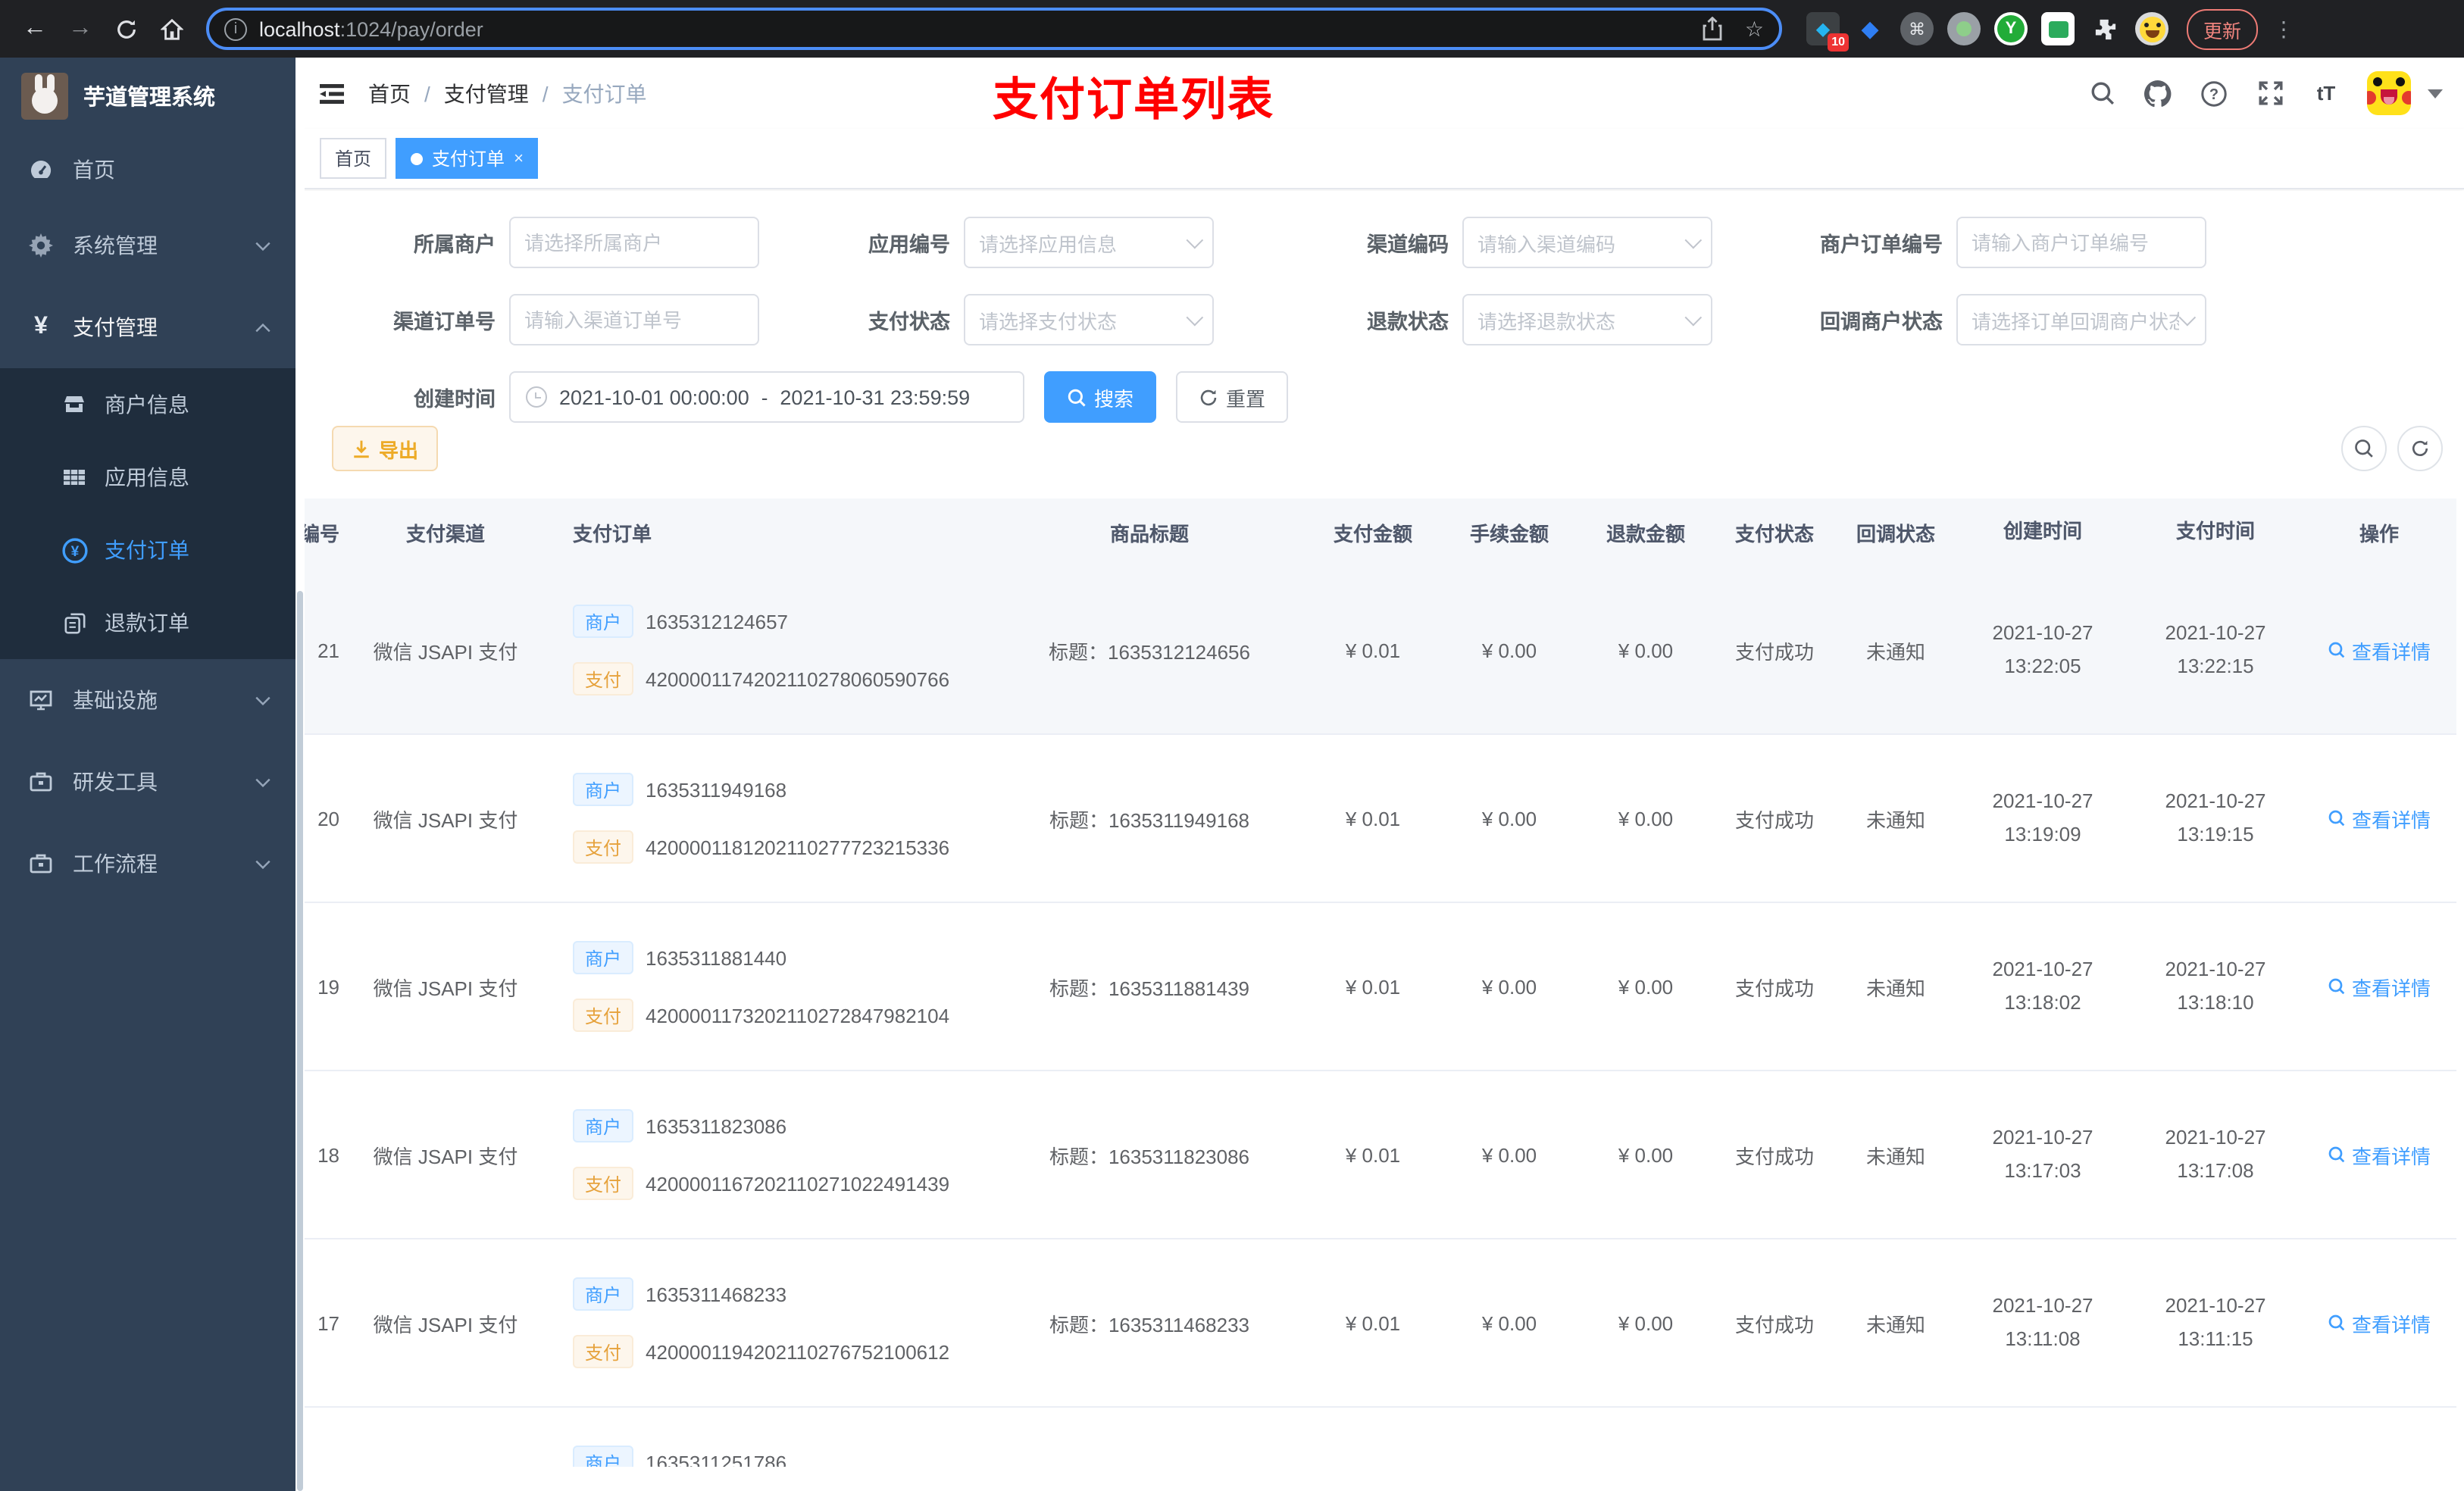  Describe the element at coordinates (716, 1294) in the screenshot. I see `merchant-order-no: 1635311468233` at that location.